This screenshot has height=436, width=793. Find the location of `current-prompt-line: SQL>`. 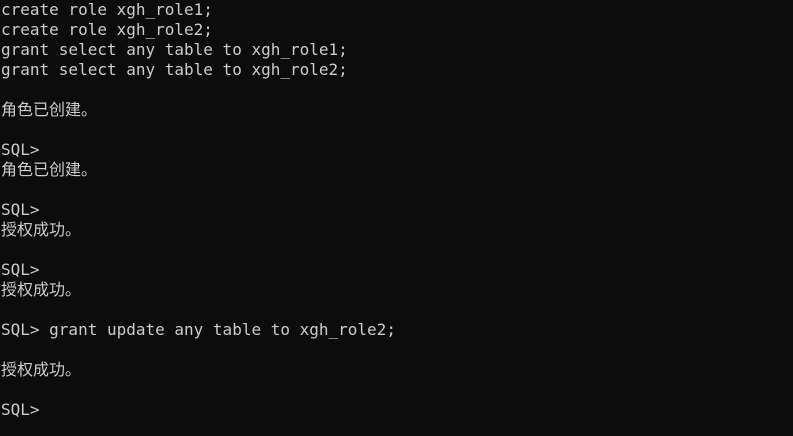

current-prompt-line: SQL> is located at coordinates (396, 410).